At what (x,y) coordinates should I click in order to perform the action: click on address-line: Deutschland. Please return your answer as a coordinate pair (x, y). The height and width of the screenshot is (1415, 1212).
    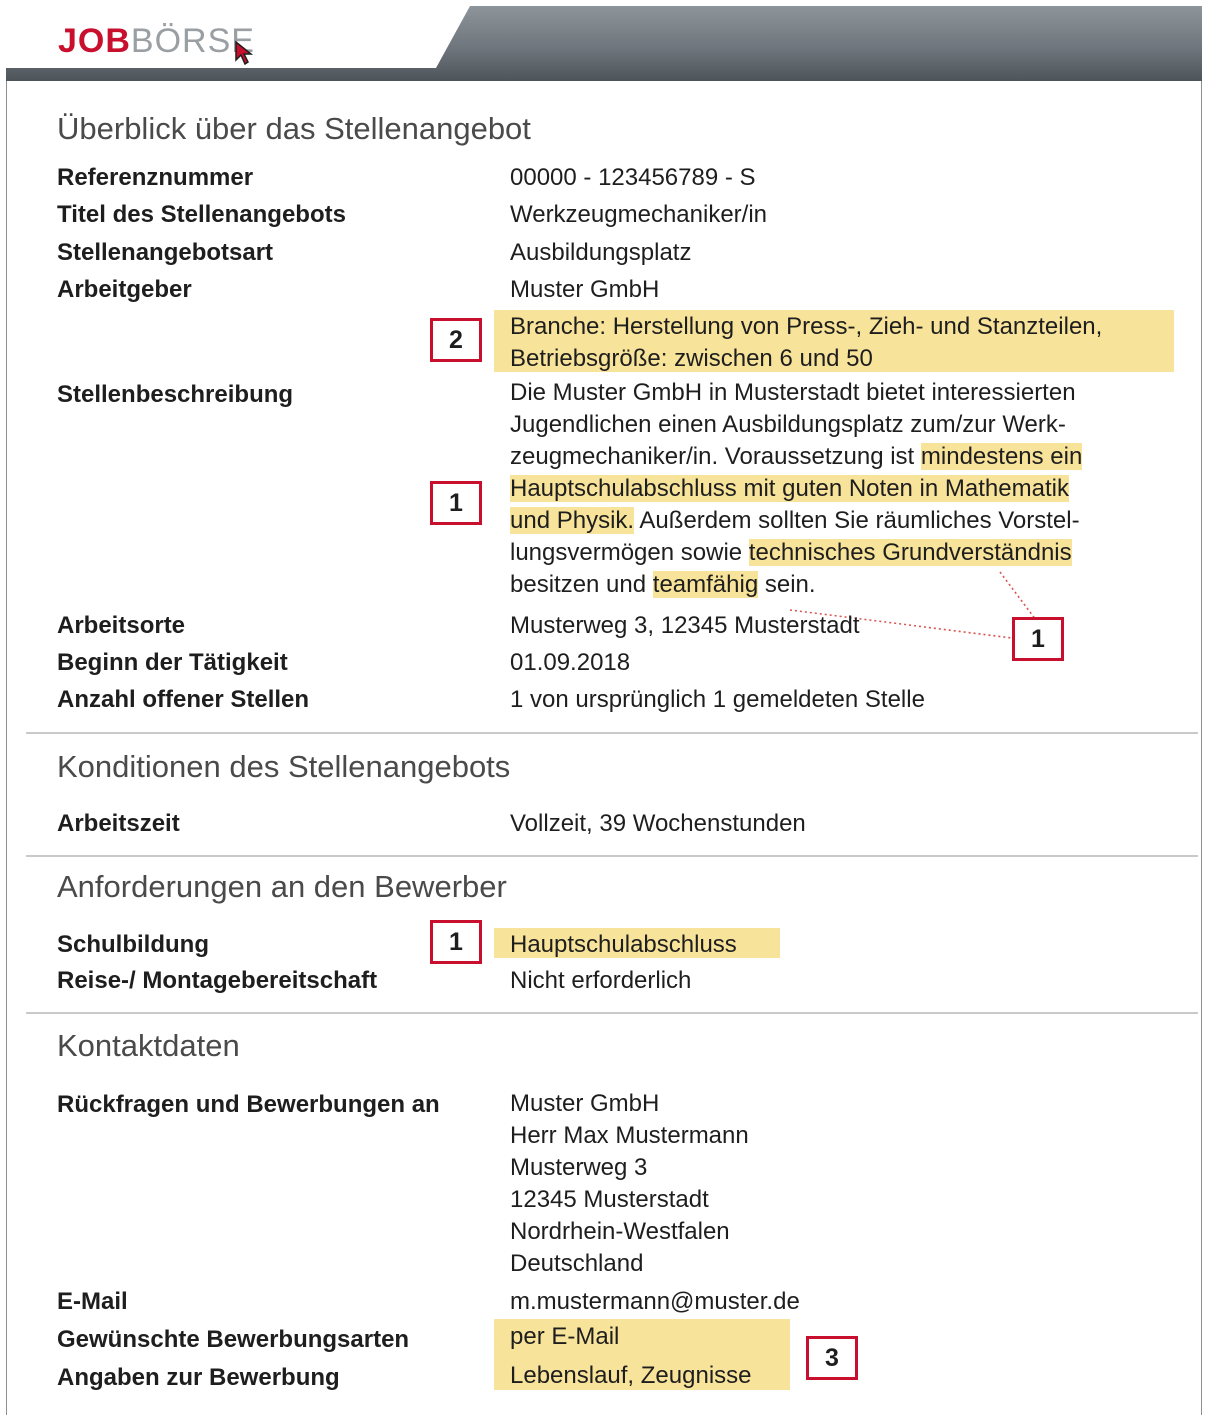
    Looking at the image, I should click on (577, 1263).